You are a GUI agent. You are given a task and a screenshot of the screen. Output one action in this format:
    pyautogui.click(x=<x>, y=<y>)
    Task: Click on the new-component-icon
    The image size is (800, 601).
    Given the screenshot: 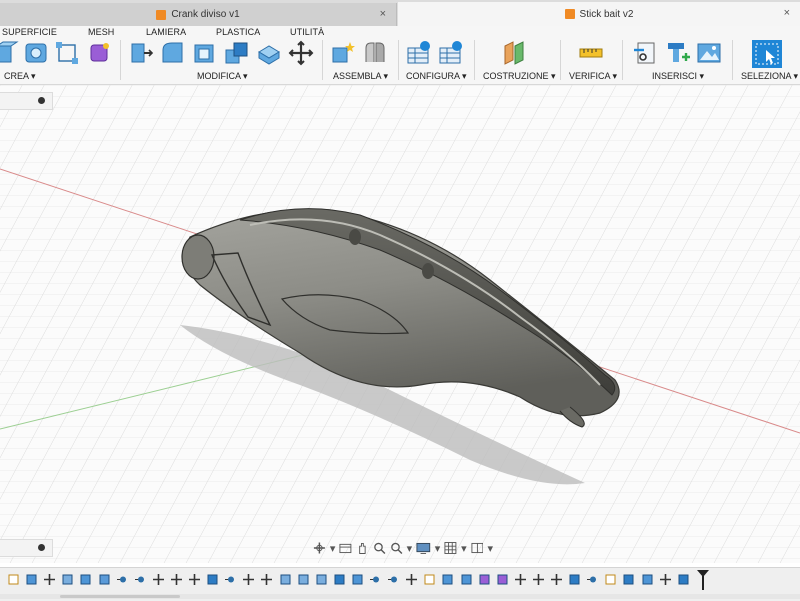 What is the action you would take?
    pyautogui.click(x=343, y=53)
    